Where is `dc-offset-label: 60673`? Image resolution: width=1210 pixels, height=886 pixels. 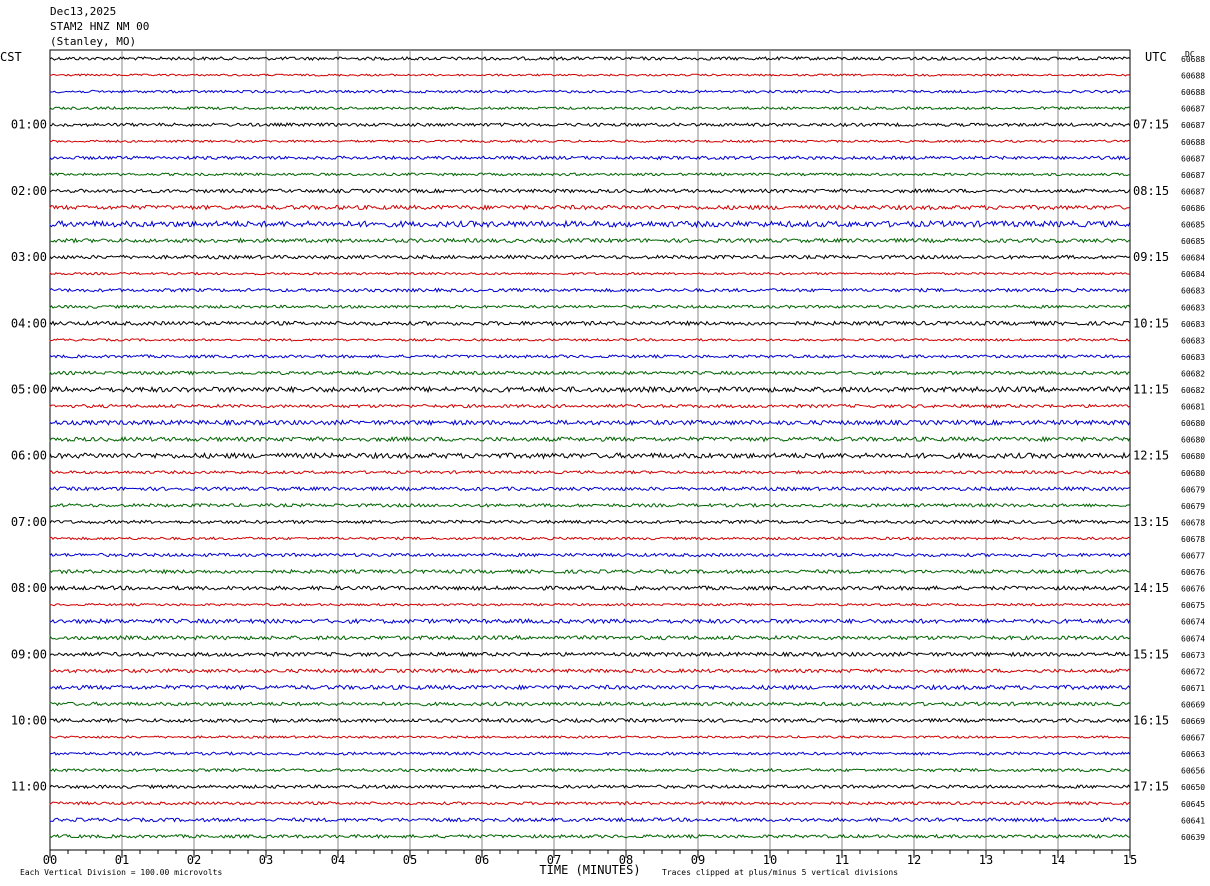 dc-offset-label: 60673 is located at coordinates (1193, 655).